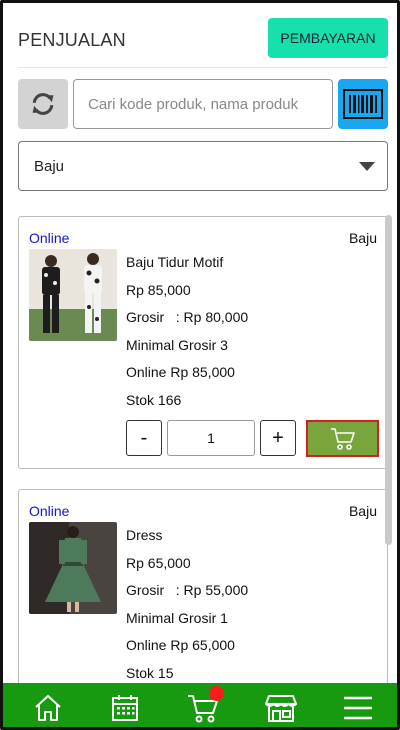 This screenshot has height=730, width=400. I want to click on payment-button: PEMBAYARAN, so click(328, 38).